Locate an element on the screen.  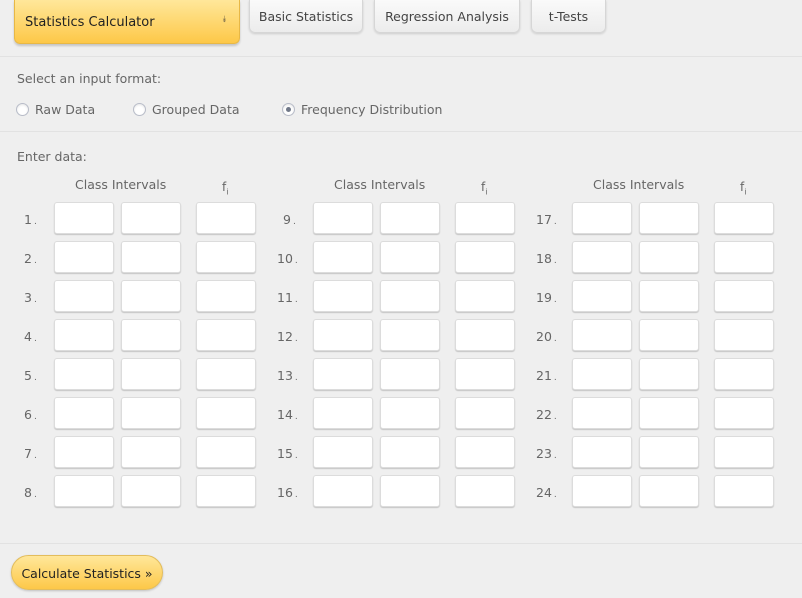
radio-grouped-data: Grouped Data is located at coordinates (186, 109).